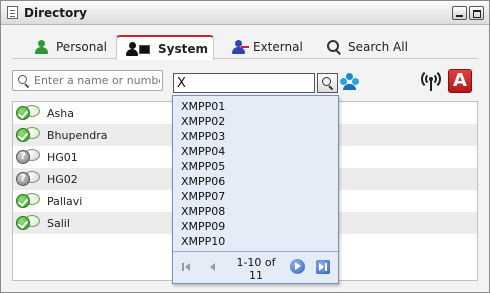  Describe the element at coordinates (12, 12) in the screenshot. I see `address-book-icon` at that location.